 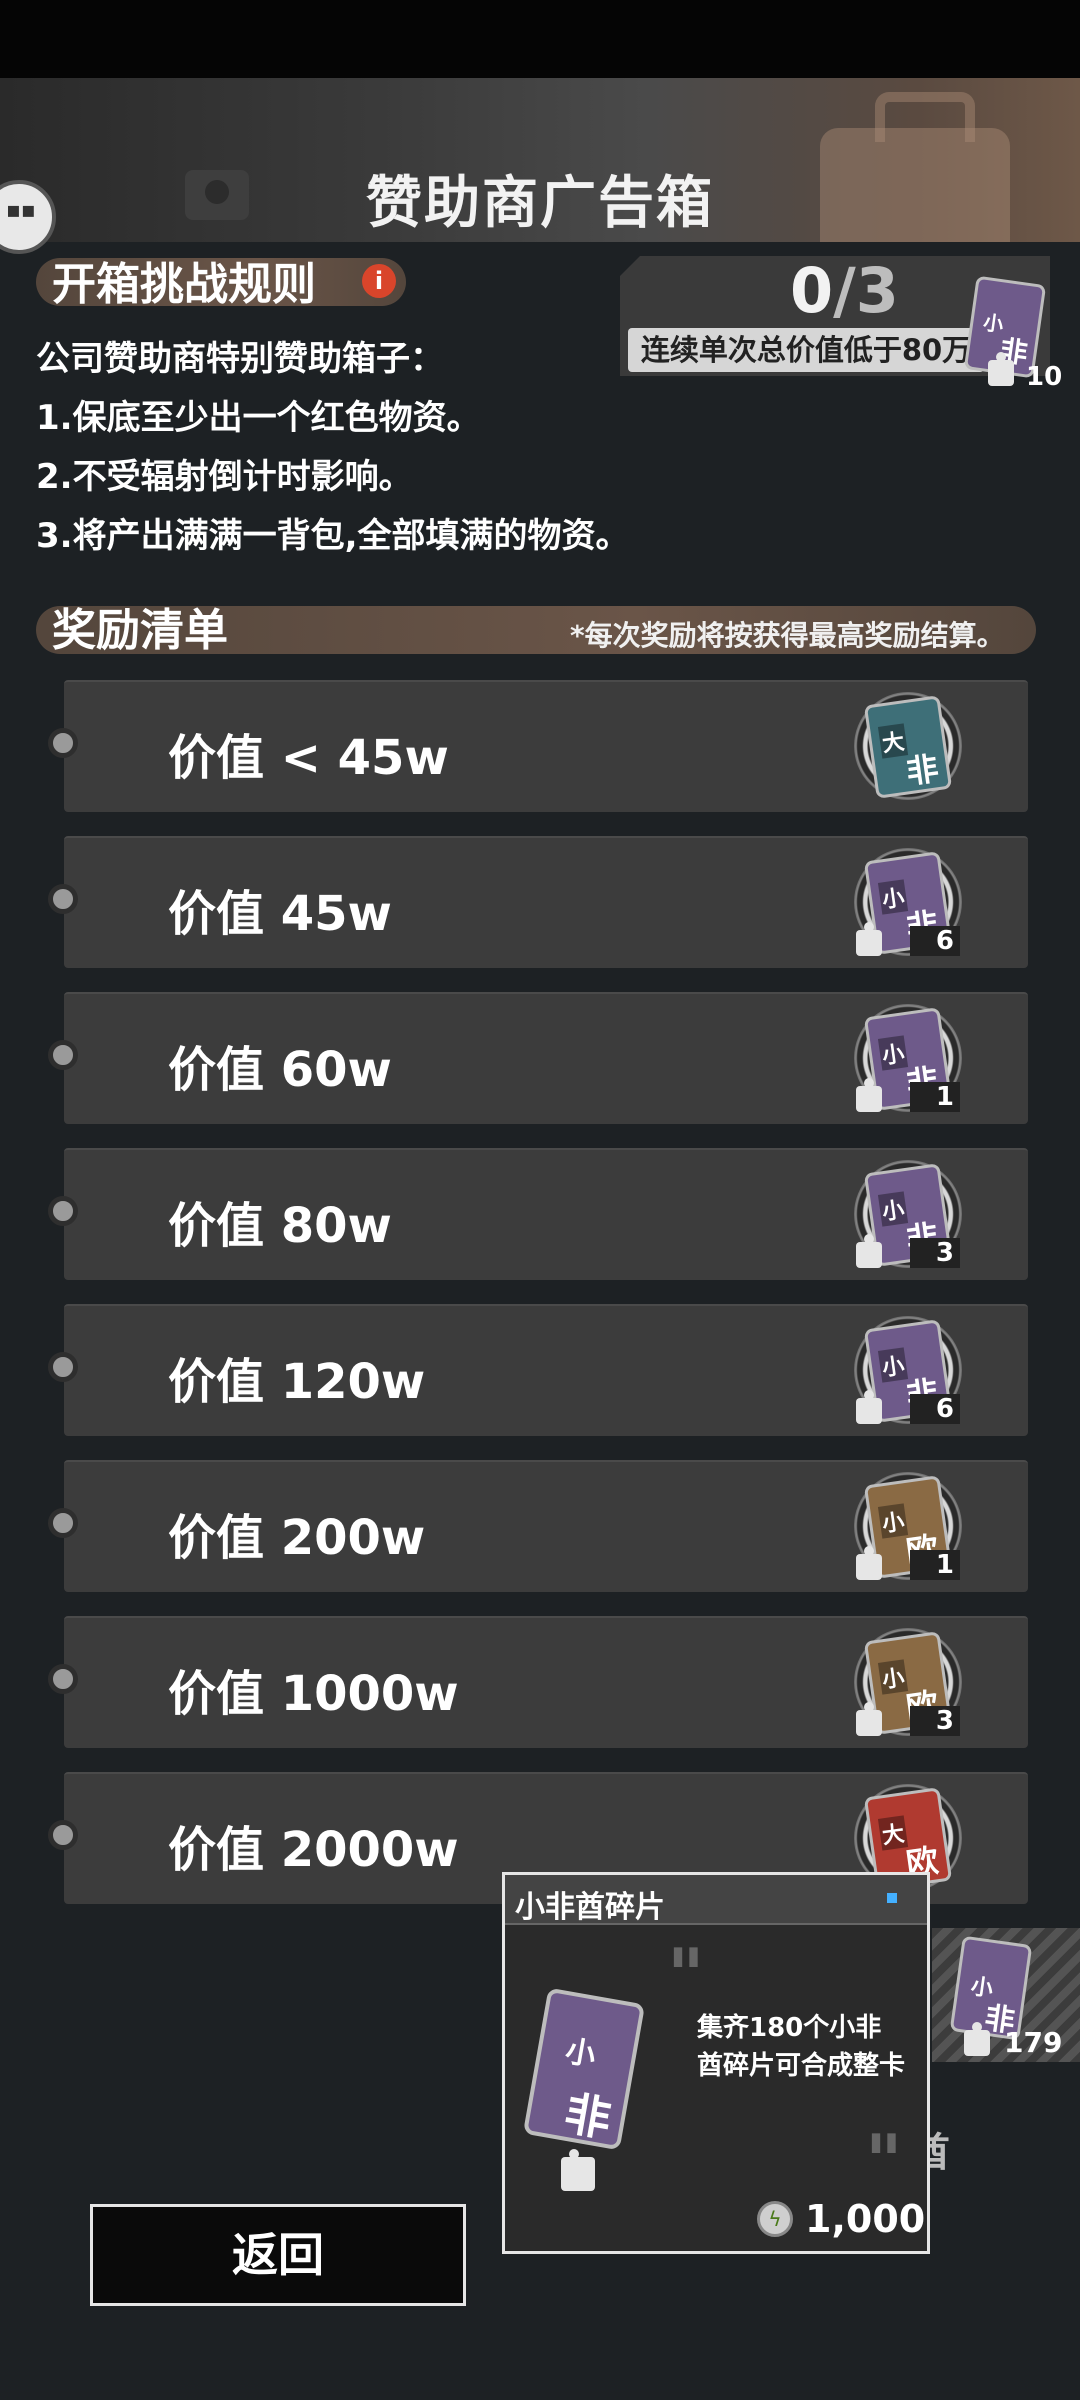 I want to click on rules-line: 3.将产出满满一背包,全部填满的物资。, so click(x=333, y=536).